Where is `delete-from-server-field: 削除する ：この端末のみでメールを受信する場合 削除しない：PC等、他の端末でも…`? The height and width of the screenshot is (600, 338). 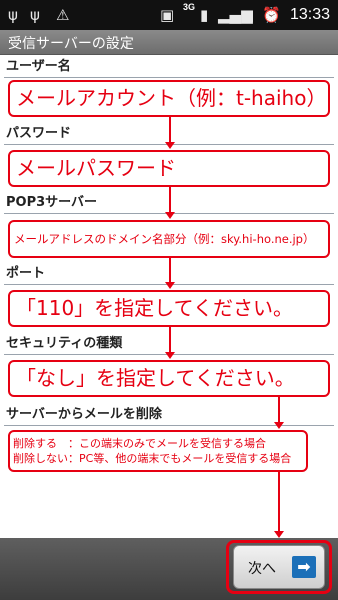 delete-from-server-field: 削除する ：この端末のみでメールを受信する場合 削除しない：PC等、他の端末でも… is located at coordinates (158, 451).